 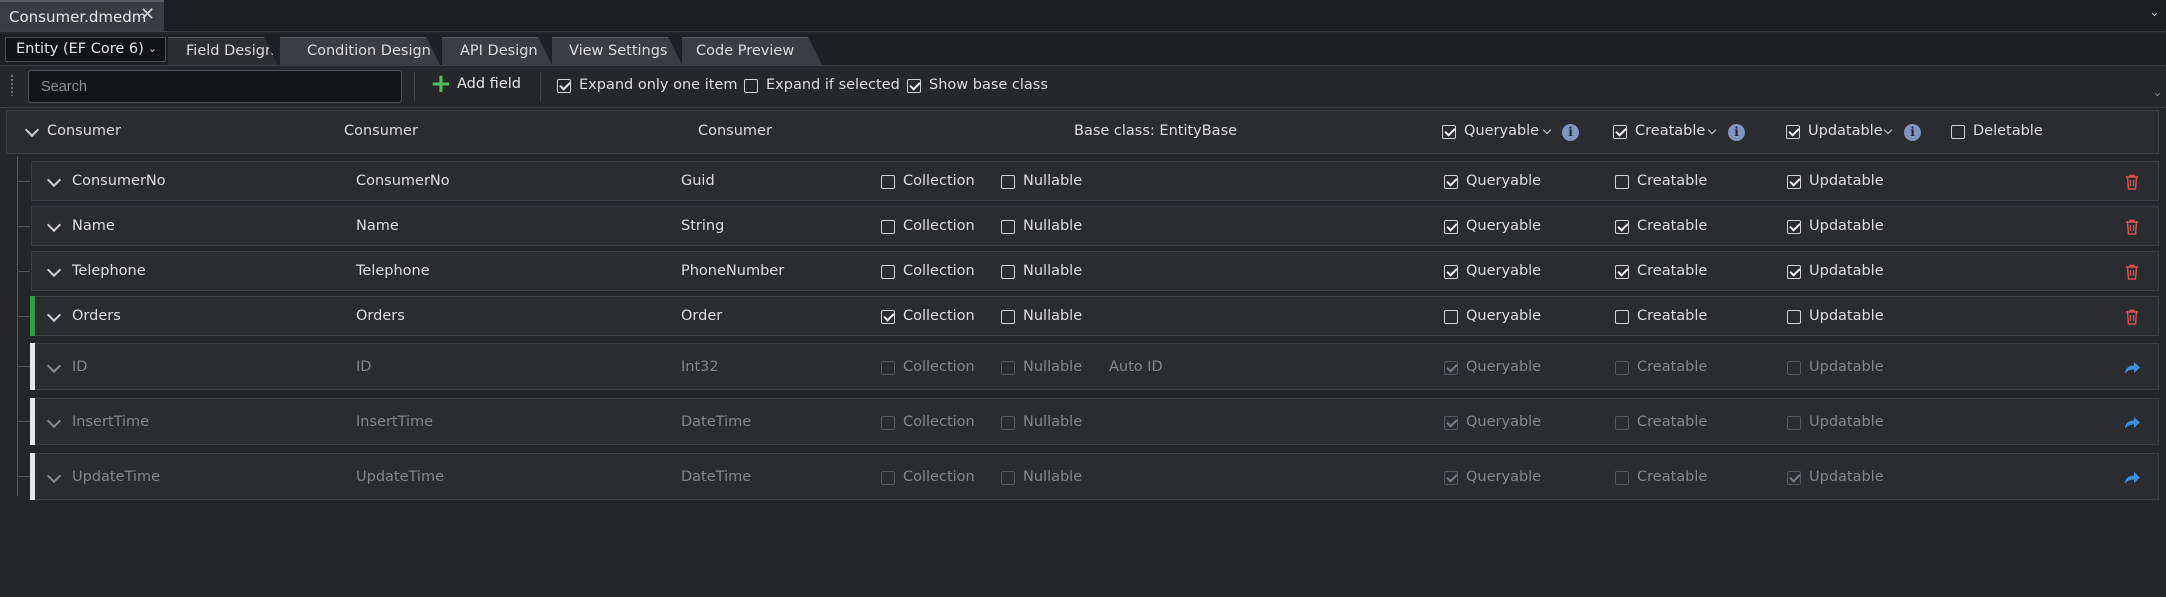 I want to click on field-name: ID, so click(x=79, y=367).